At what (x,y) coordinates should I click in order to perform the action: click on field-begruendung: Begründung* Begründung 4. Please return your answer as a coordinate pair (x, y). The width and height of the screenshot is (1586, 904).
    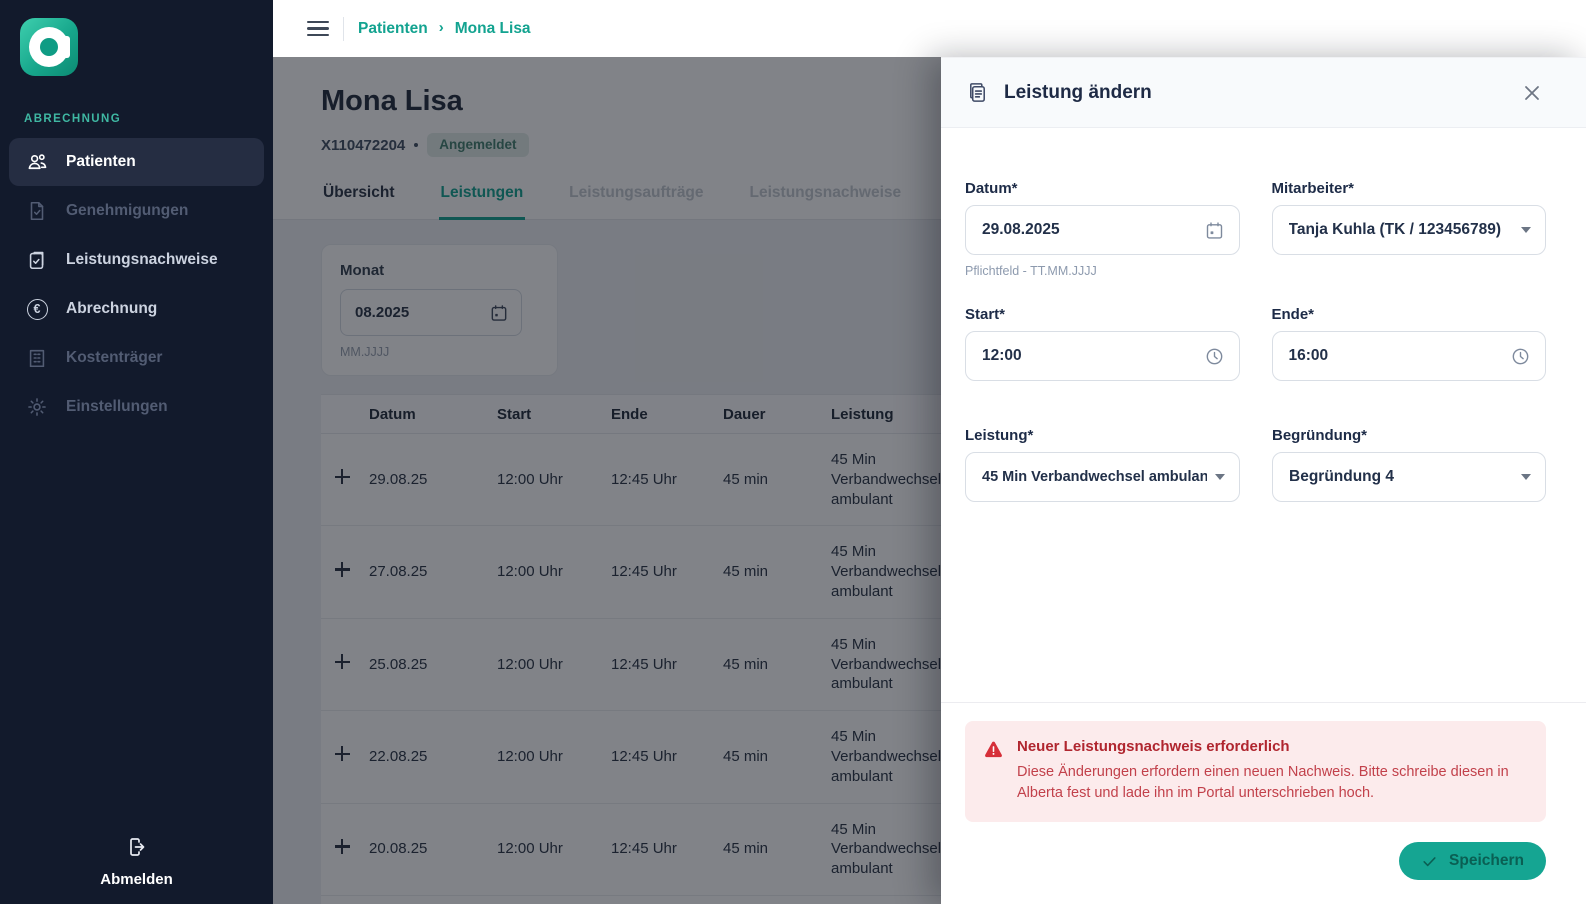
    Looking at the image, I should click on (1409, 464).